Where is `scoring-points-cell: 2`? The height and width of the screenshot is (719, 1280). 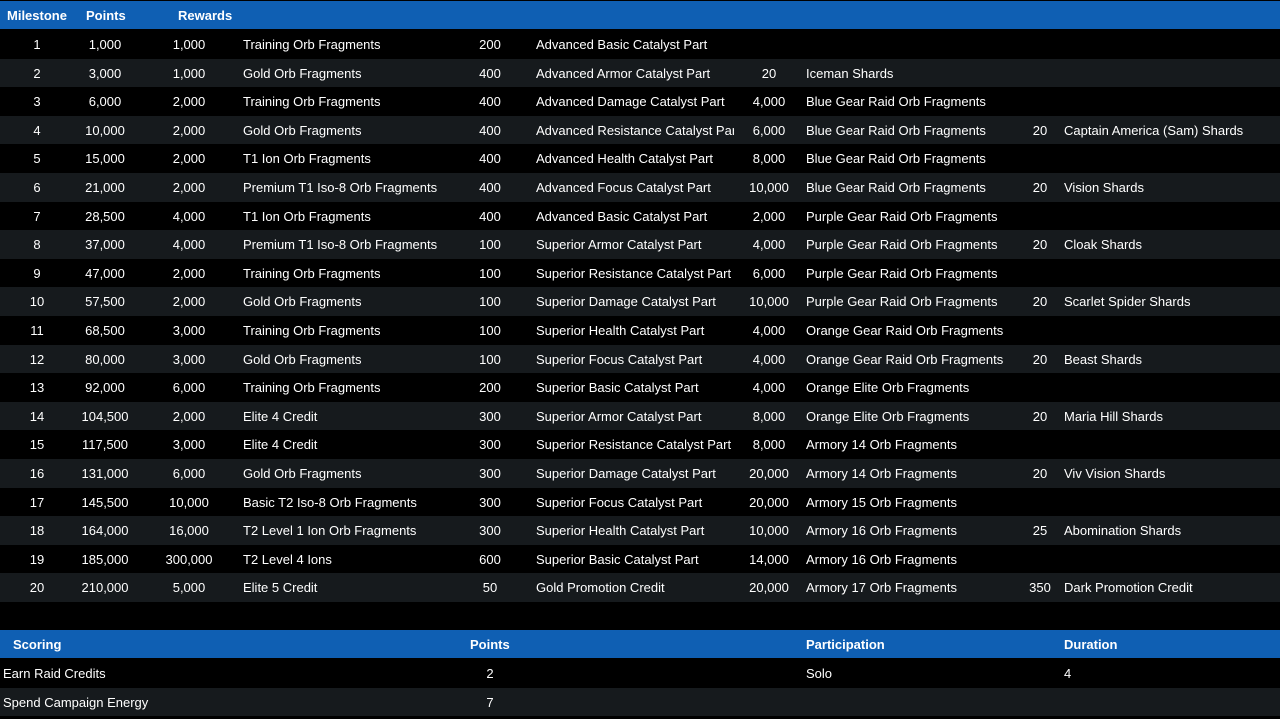
scoring-points-cell: 2 is located at coordinates (490, 673).